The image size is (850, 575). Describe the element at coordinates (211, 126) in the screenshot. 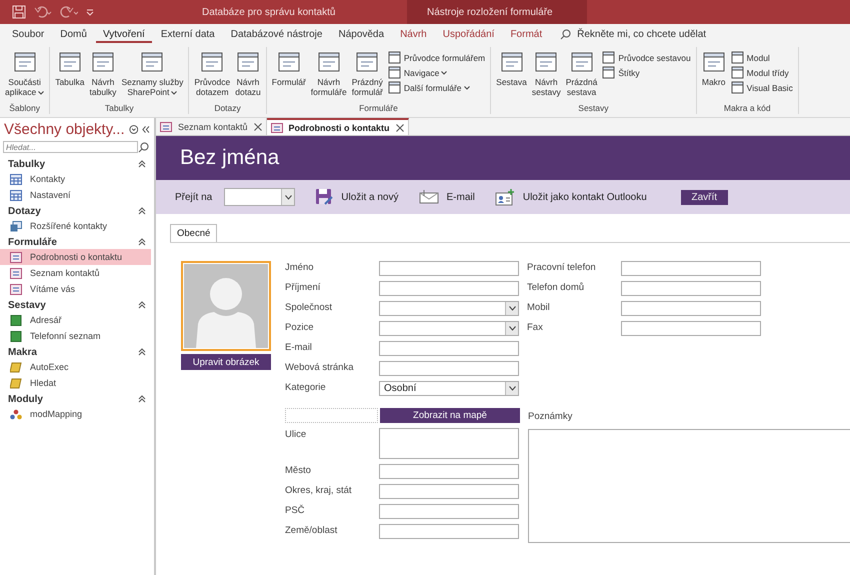

I see `document-tab: Seznam kontaktů` at that location.